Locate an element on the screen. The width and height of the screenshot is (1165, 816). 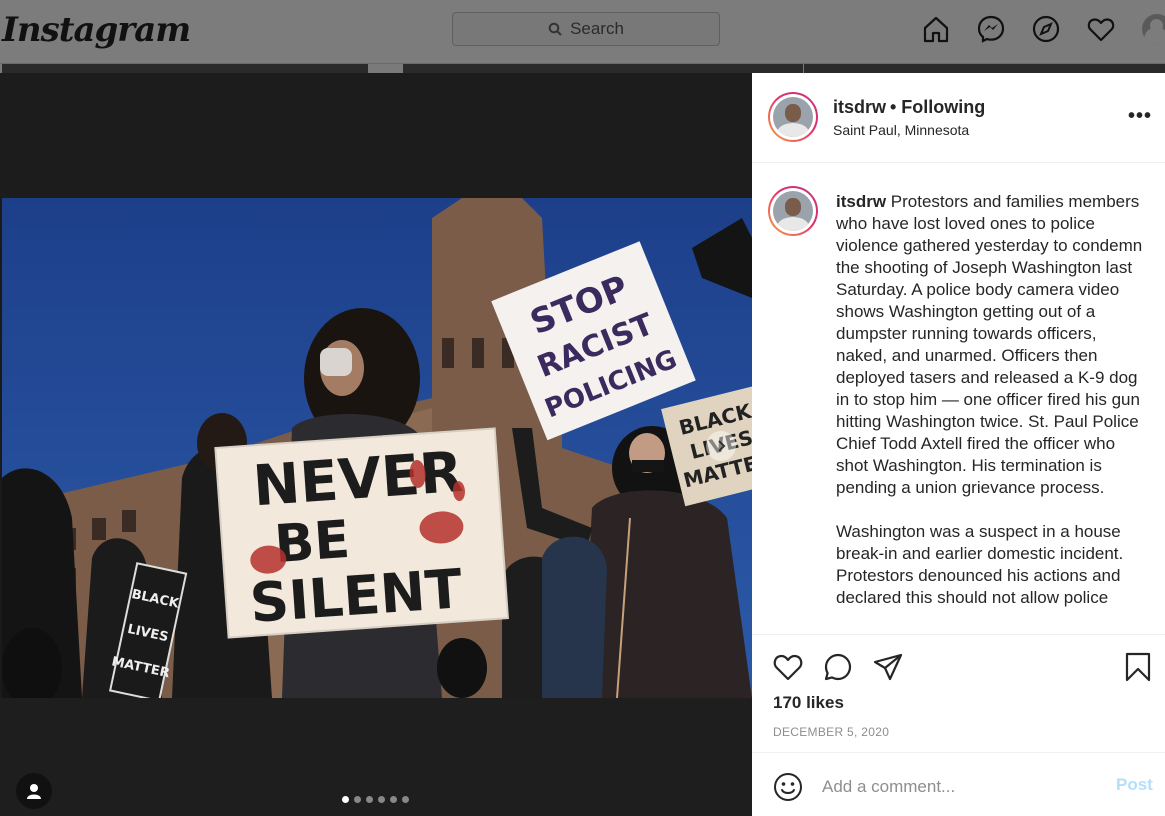
carousel-next-button is located at coordinates (721, 446).